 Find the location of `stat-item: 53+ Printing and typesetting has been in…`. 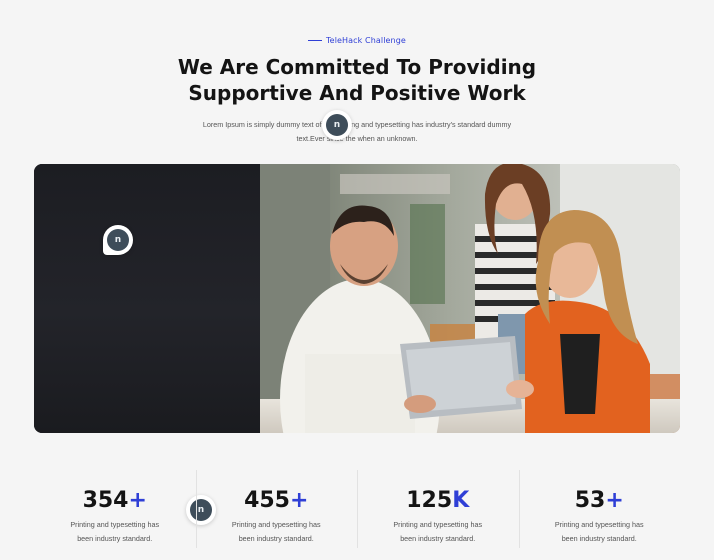

stat-item: 53+ Printing and typesetting has been in… is located at coordinates (599, 510).